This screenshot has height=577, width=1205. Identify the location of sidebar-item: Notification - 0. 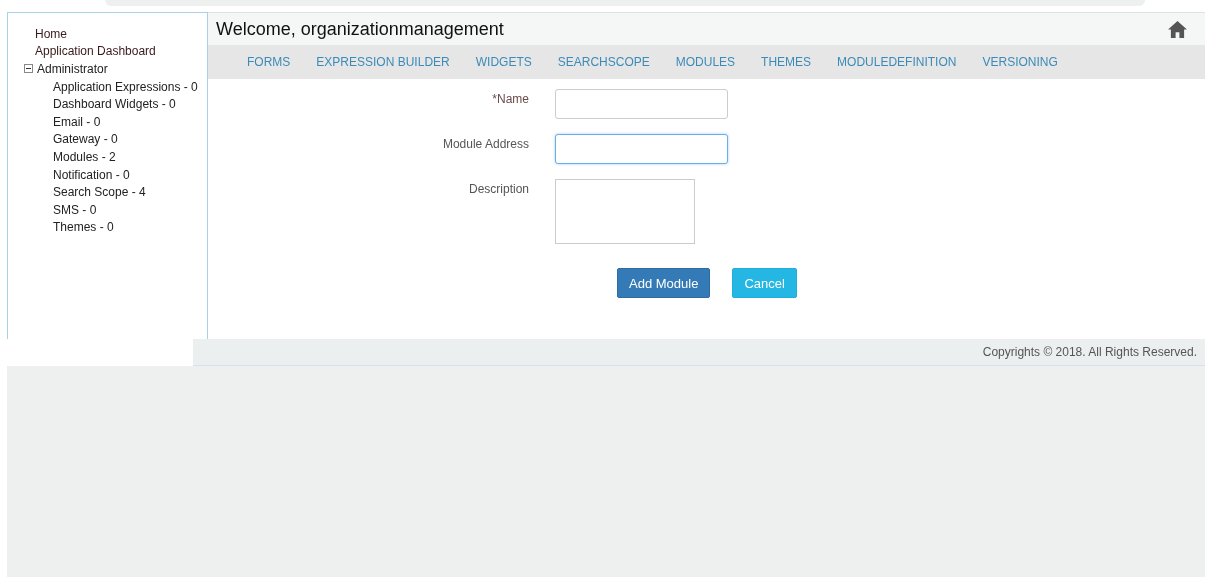
(91, 174).